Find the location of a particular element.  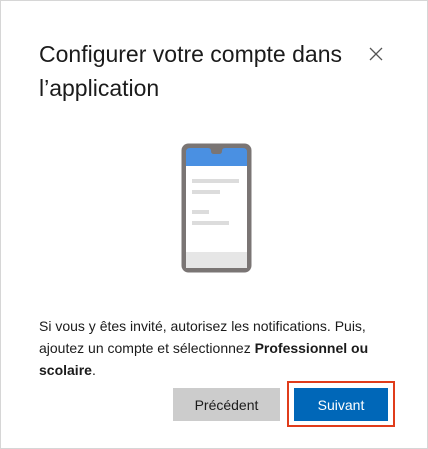

instructions-text-part-2: . is located at coordinates (93, 370).